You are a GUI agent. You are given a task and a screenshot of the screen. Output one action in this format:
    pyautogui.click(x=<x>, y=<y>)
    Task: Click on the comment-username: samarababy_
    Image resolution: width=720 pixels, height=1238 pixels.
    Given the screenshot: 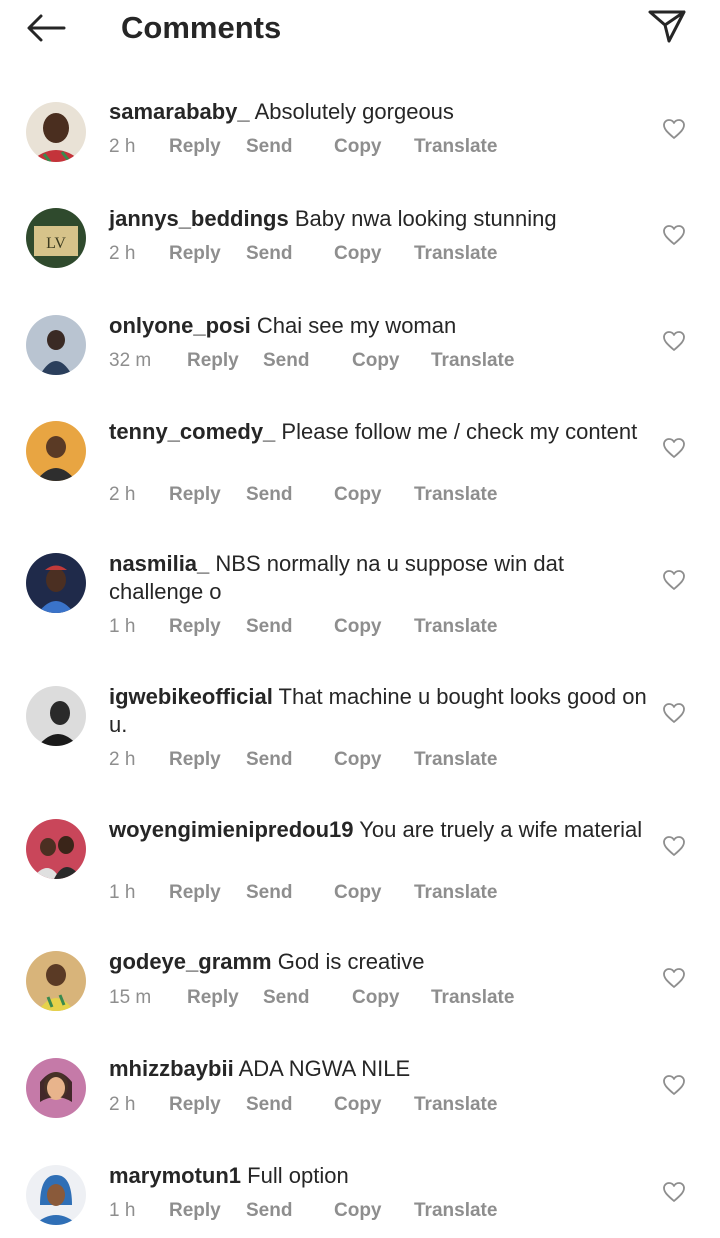 What is the action you would take?
    pyautogui.click(x=179, y=111)
    